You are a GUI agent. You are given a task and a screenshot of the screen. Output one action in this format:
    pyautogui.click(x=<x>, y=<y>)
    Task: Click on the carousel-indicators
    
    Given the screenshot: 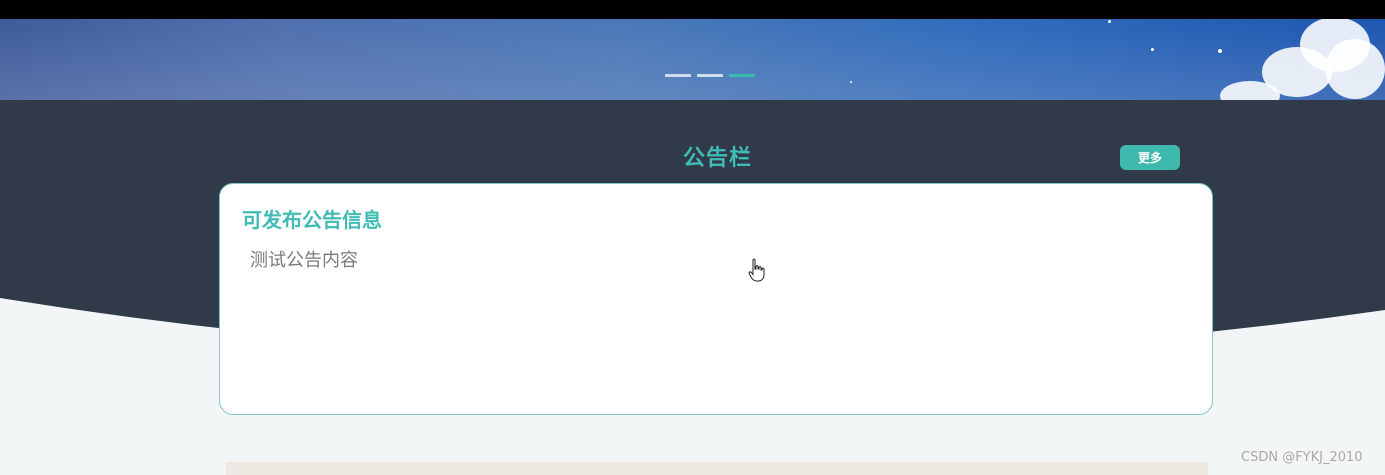 What is the action you would take?
    pyautogui.click(x=710, y=76)
    